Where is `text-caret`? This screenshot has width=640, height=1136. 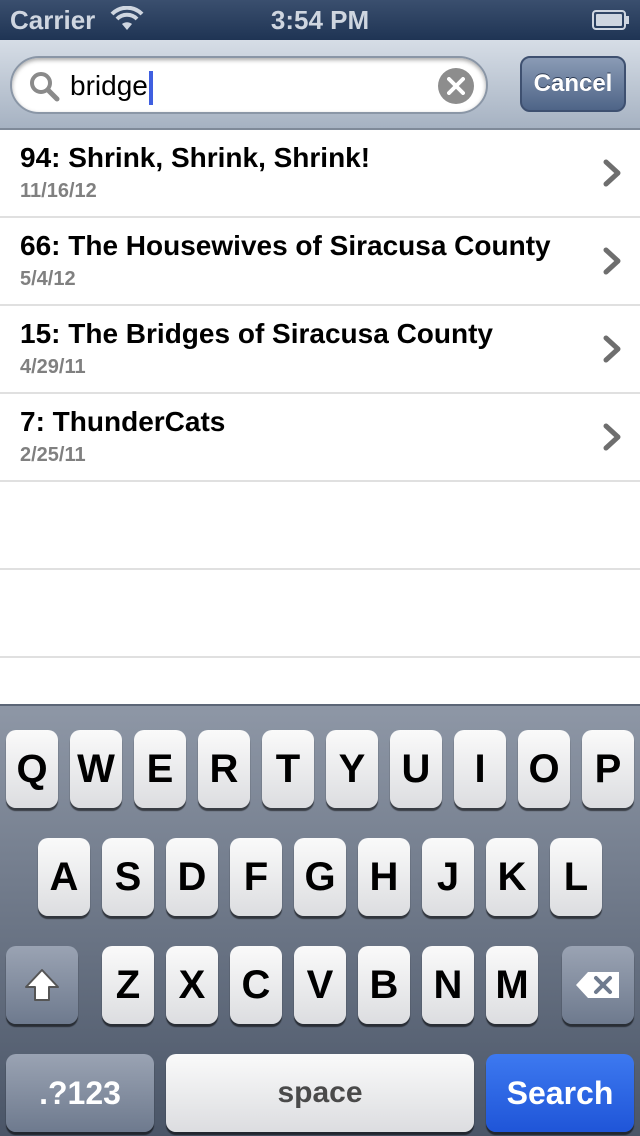
text-caret is located at coordinates (150, 87).